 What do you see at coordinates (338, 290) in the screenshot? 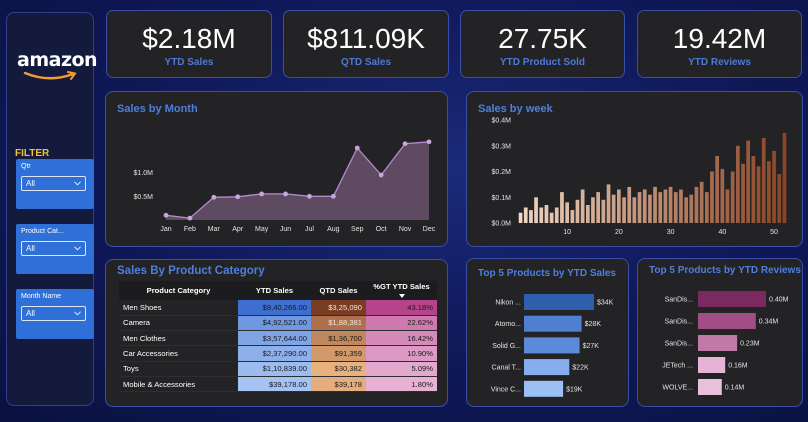
I see `column-header: QTD Sales` at bounding box center [338, 290].